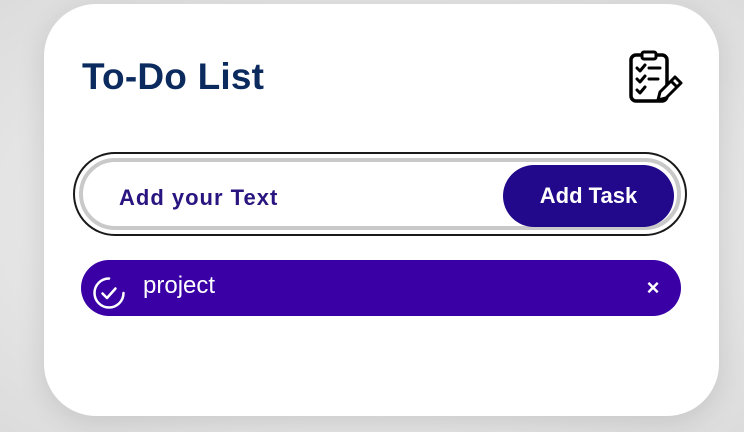 The height and width of the screenshot is (432, 744). Describe the element at coordinates (656, 76) in the screenshot. I see `checklist-edit-icon` at that location.